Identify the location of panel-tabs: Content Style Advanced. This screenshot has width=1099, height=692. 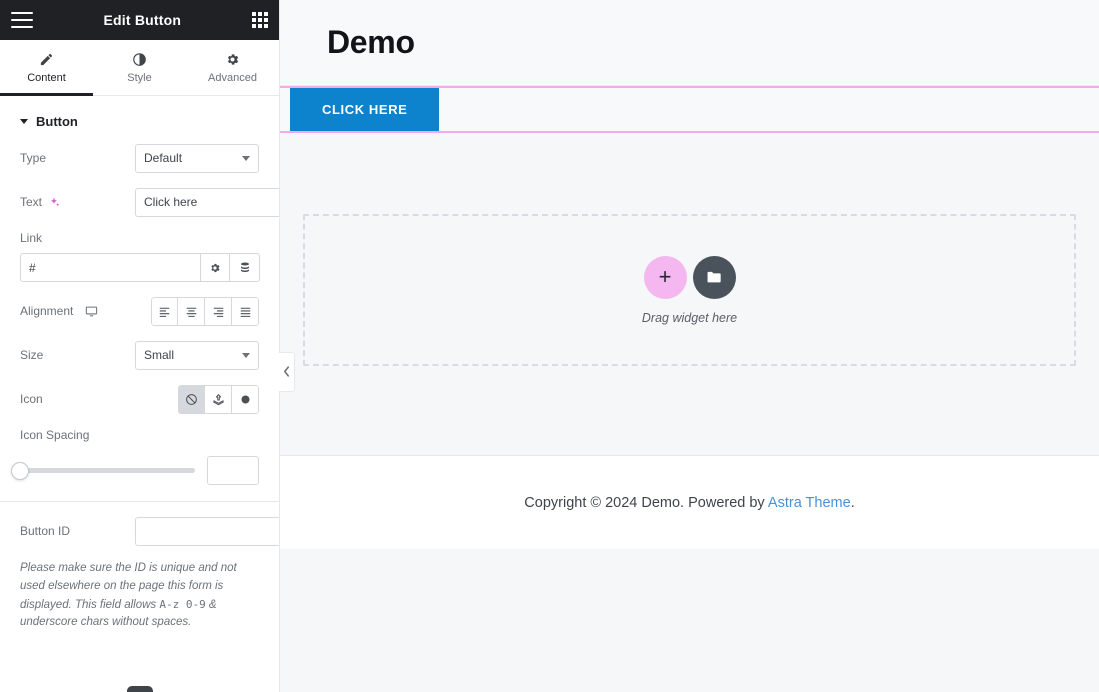
(139, 68).